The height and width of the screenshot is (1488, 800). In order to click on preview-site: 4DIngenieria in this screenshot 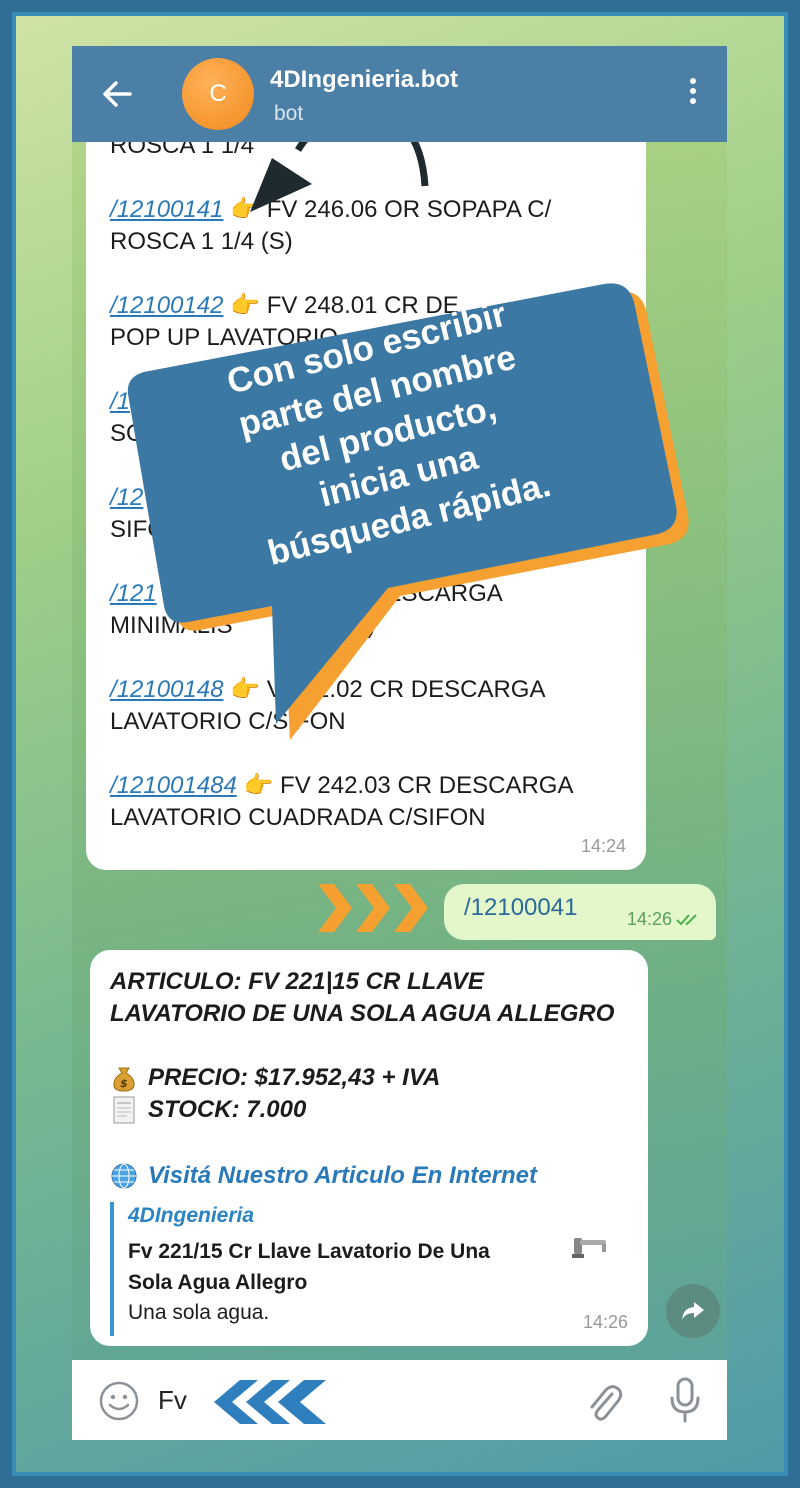, I will do `click(191, 1215)`.